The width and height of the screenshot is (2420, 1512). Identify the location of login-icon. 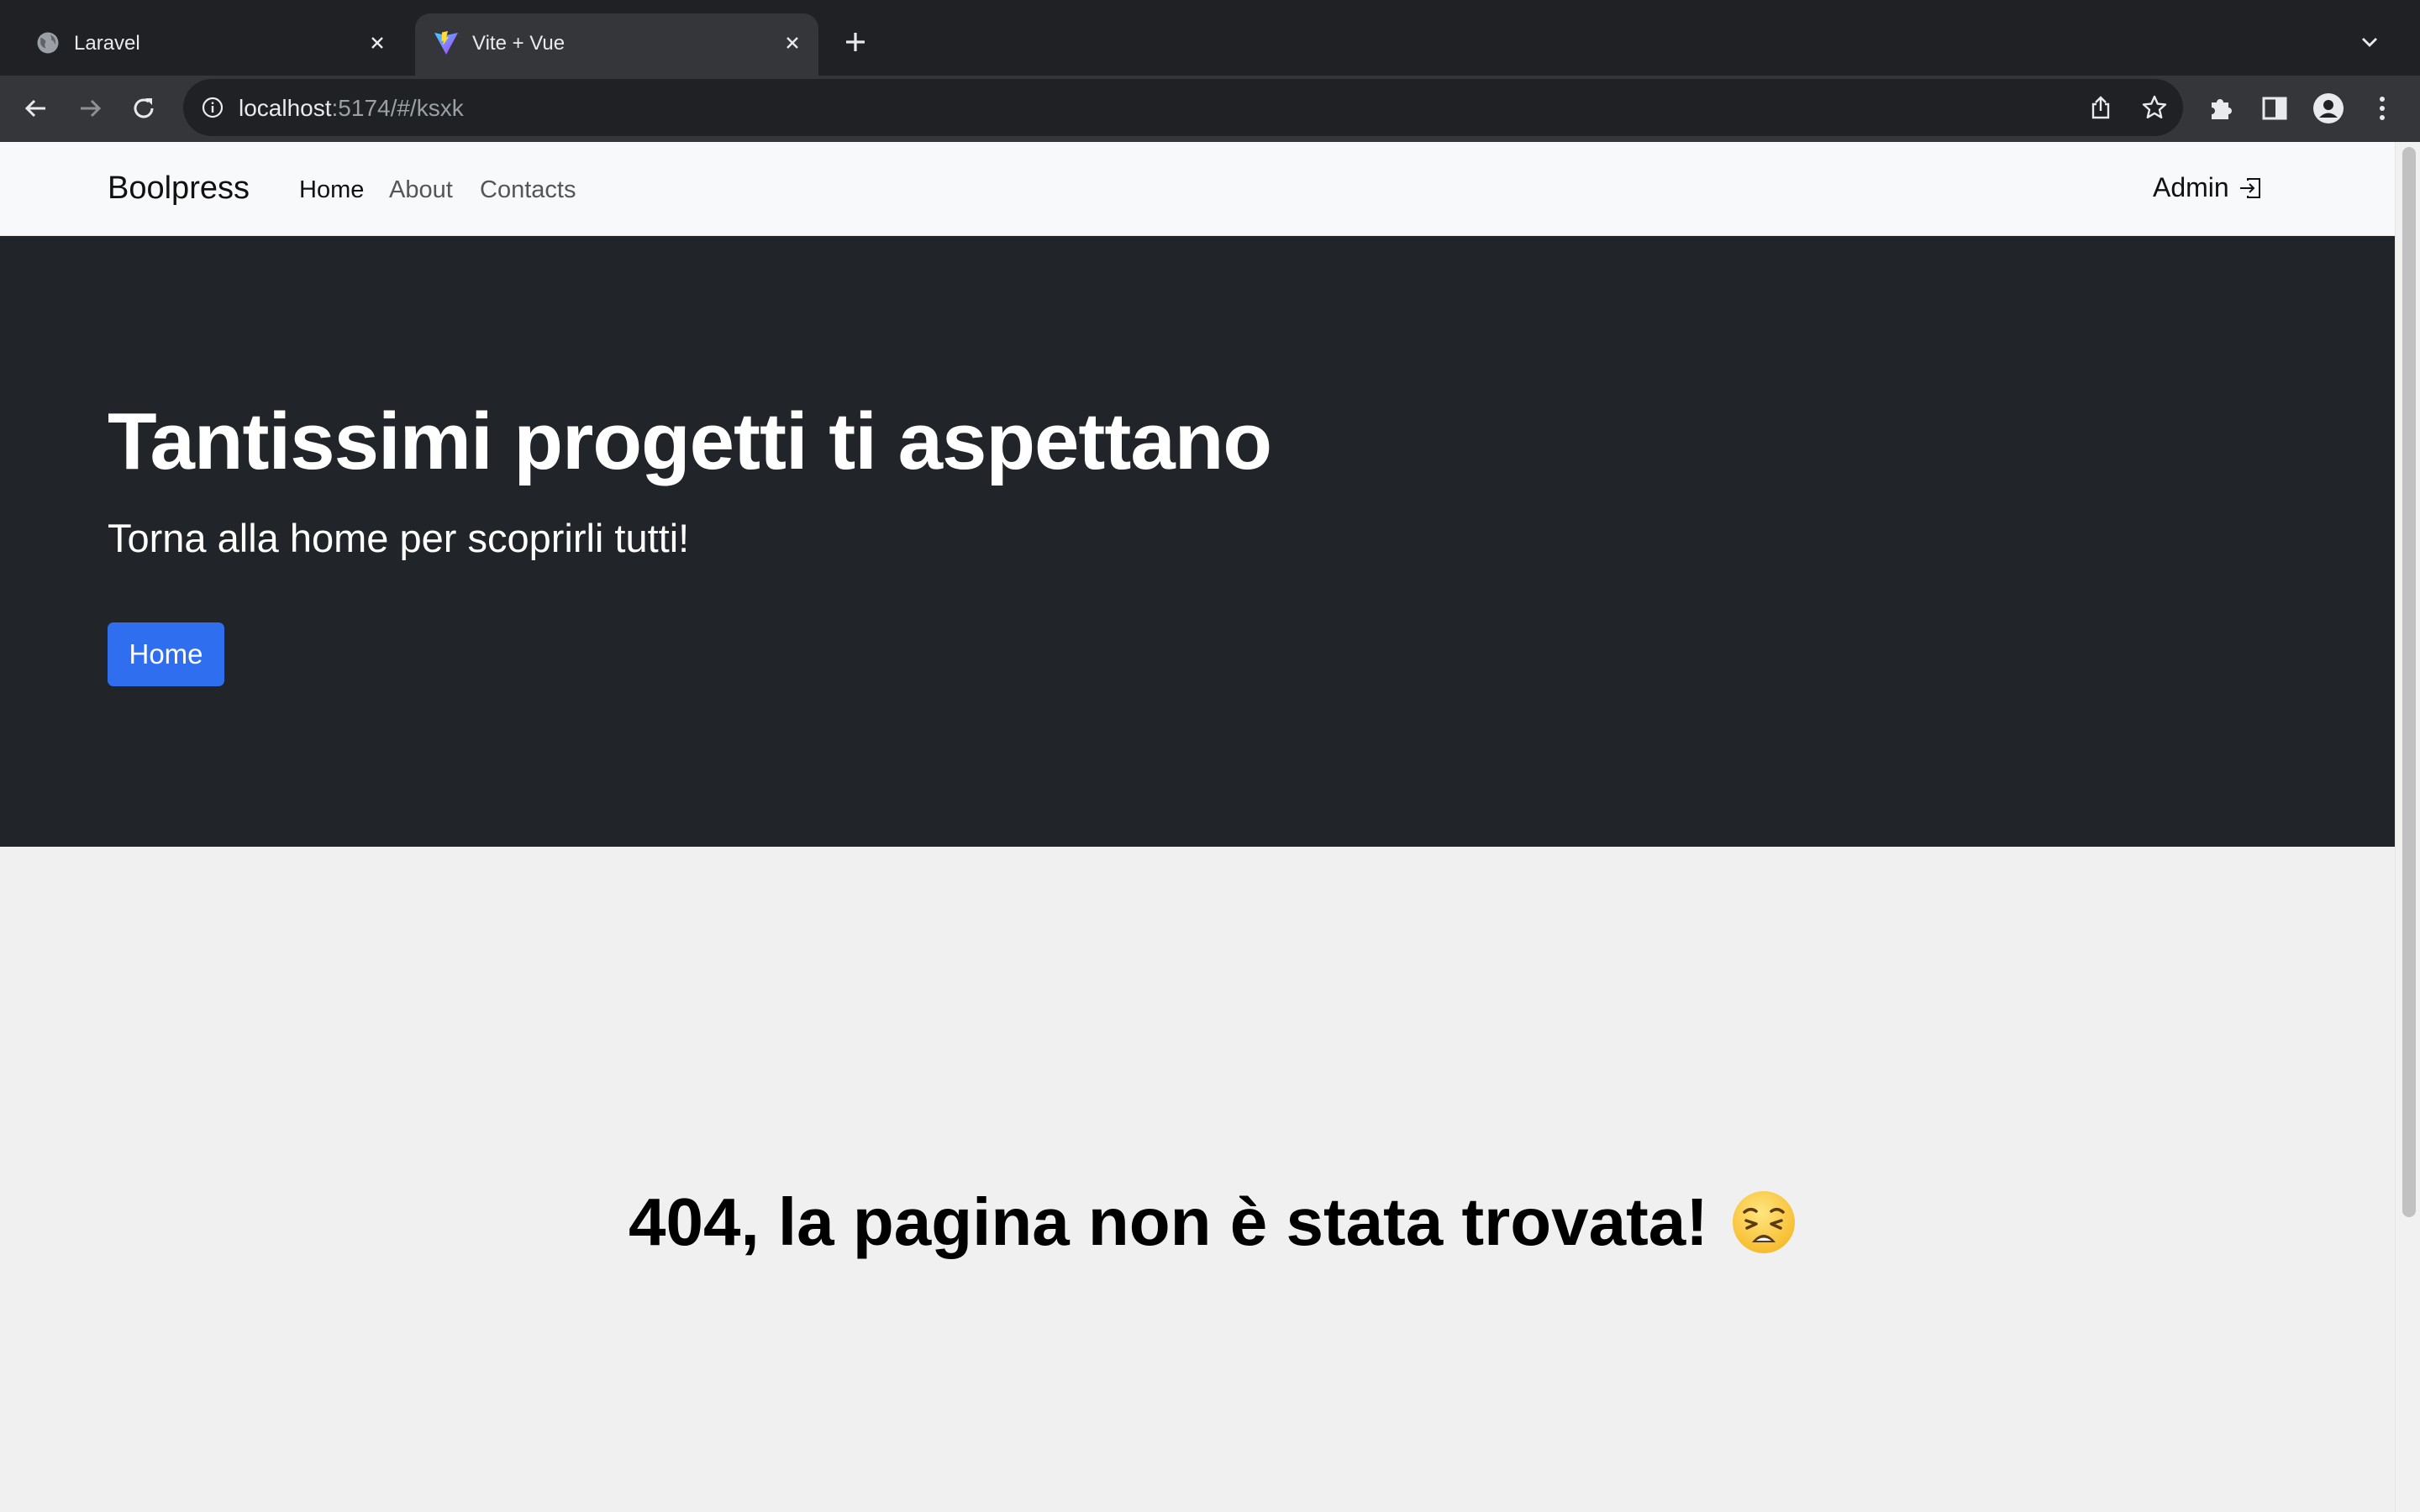
(2250, 188).